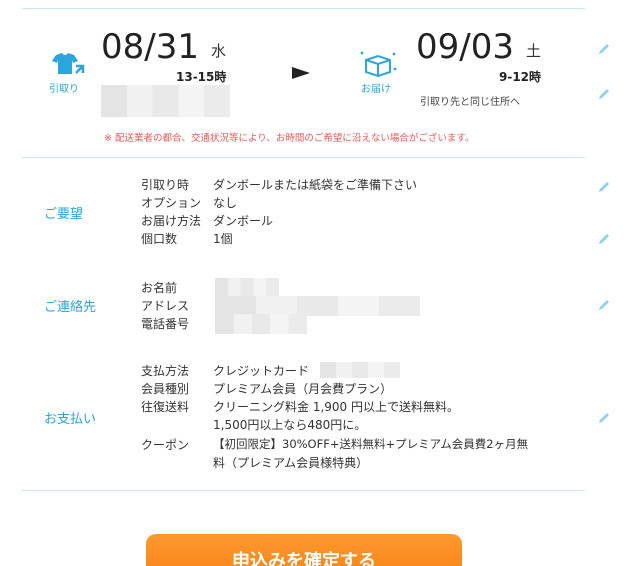 The height and width of the screenshot is (566, 640). What do you see at coordinates (371, 444) in the screenshot?
I see `payment-value-coupon-line1: 【初回限定】30%OFF+送料無料+プレミアム会員費2ヶ月無` at bounding box center [371, 444].